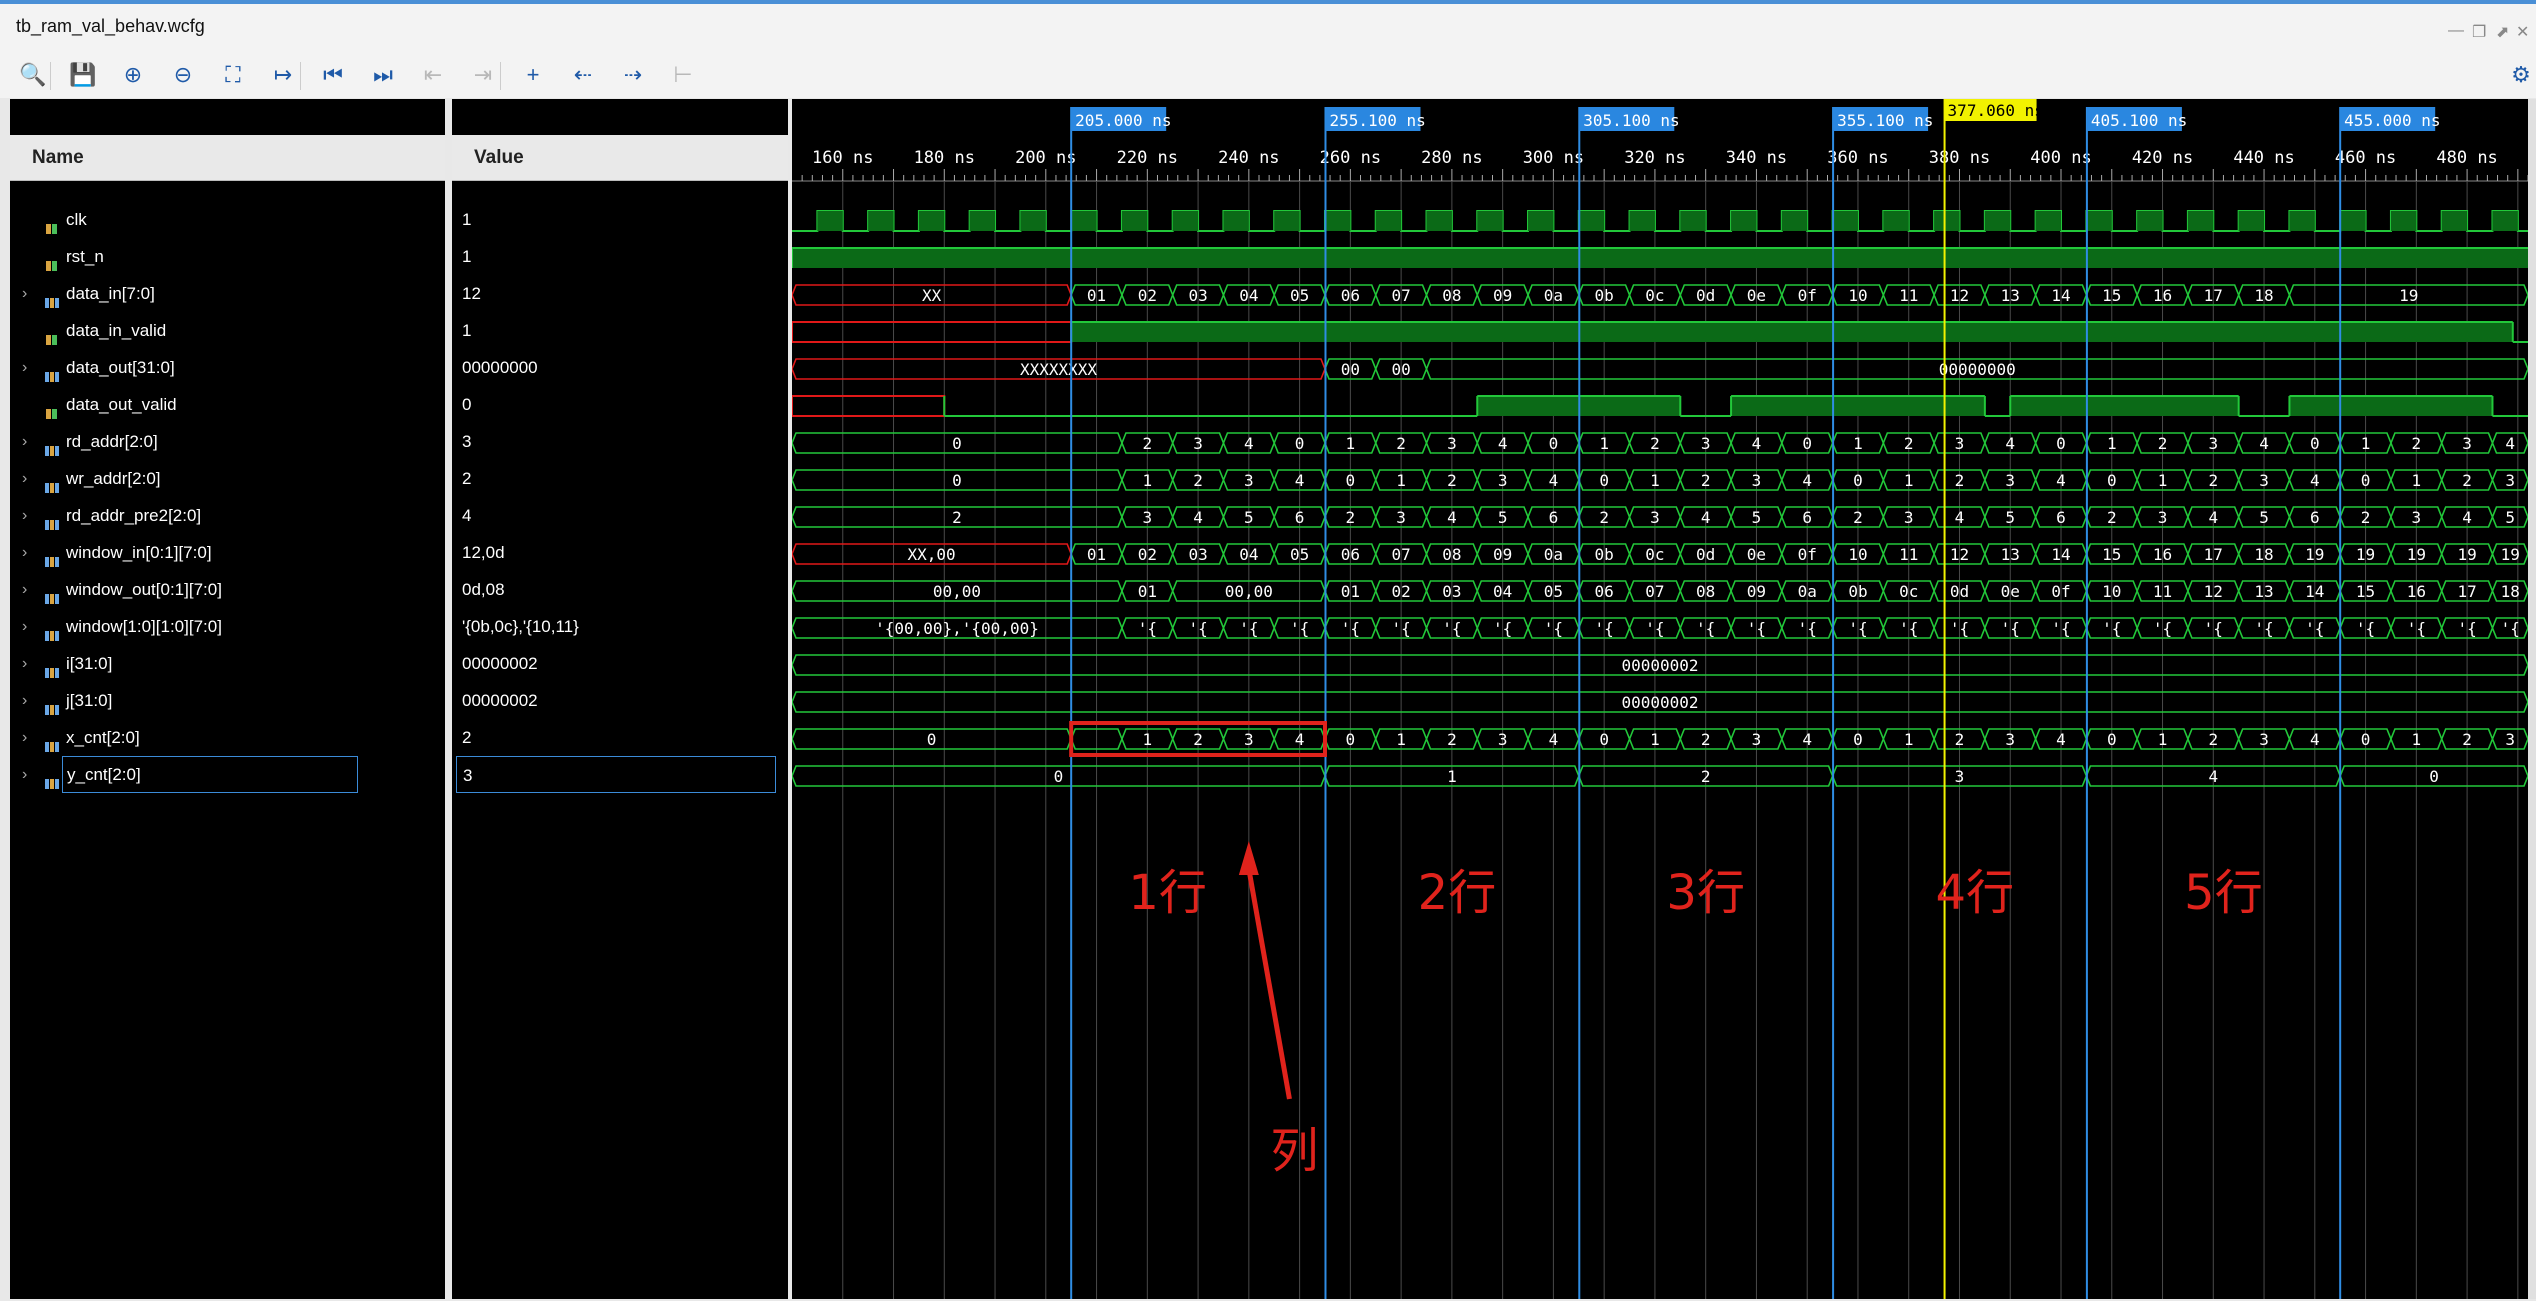  I want to click on zoom-out-icon: ⊖, so click(183, 75).